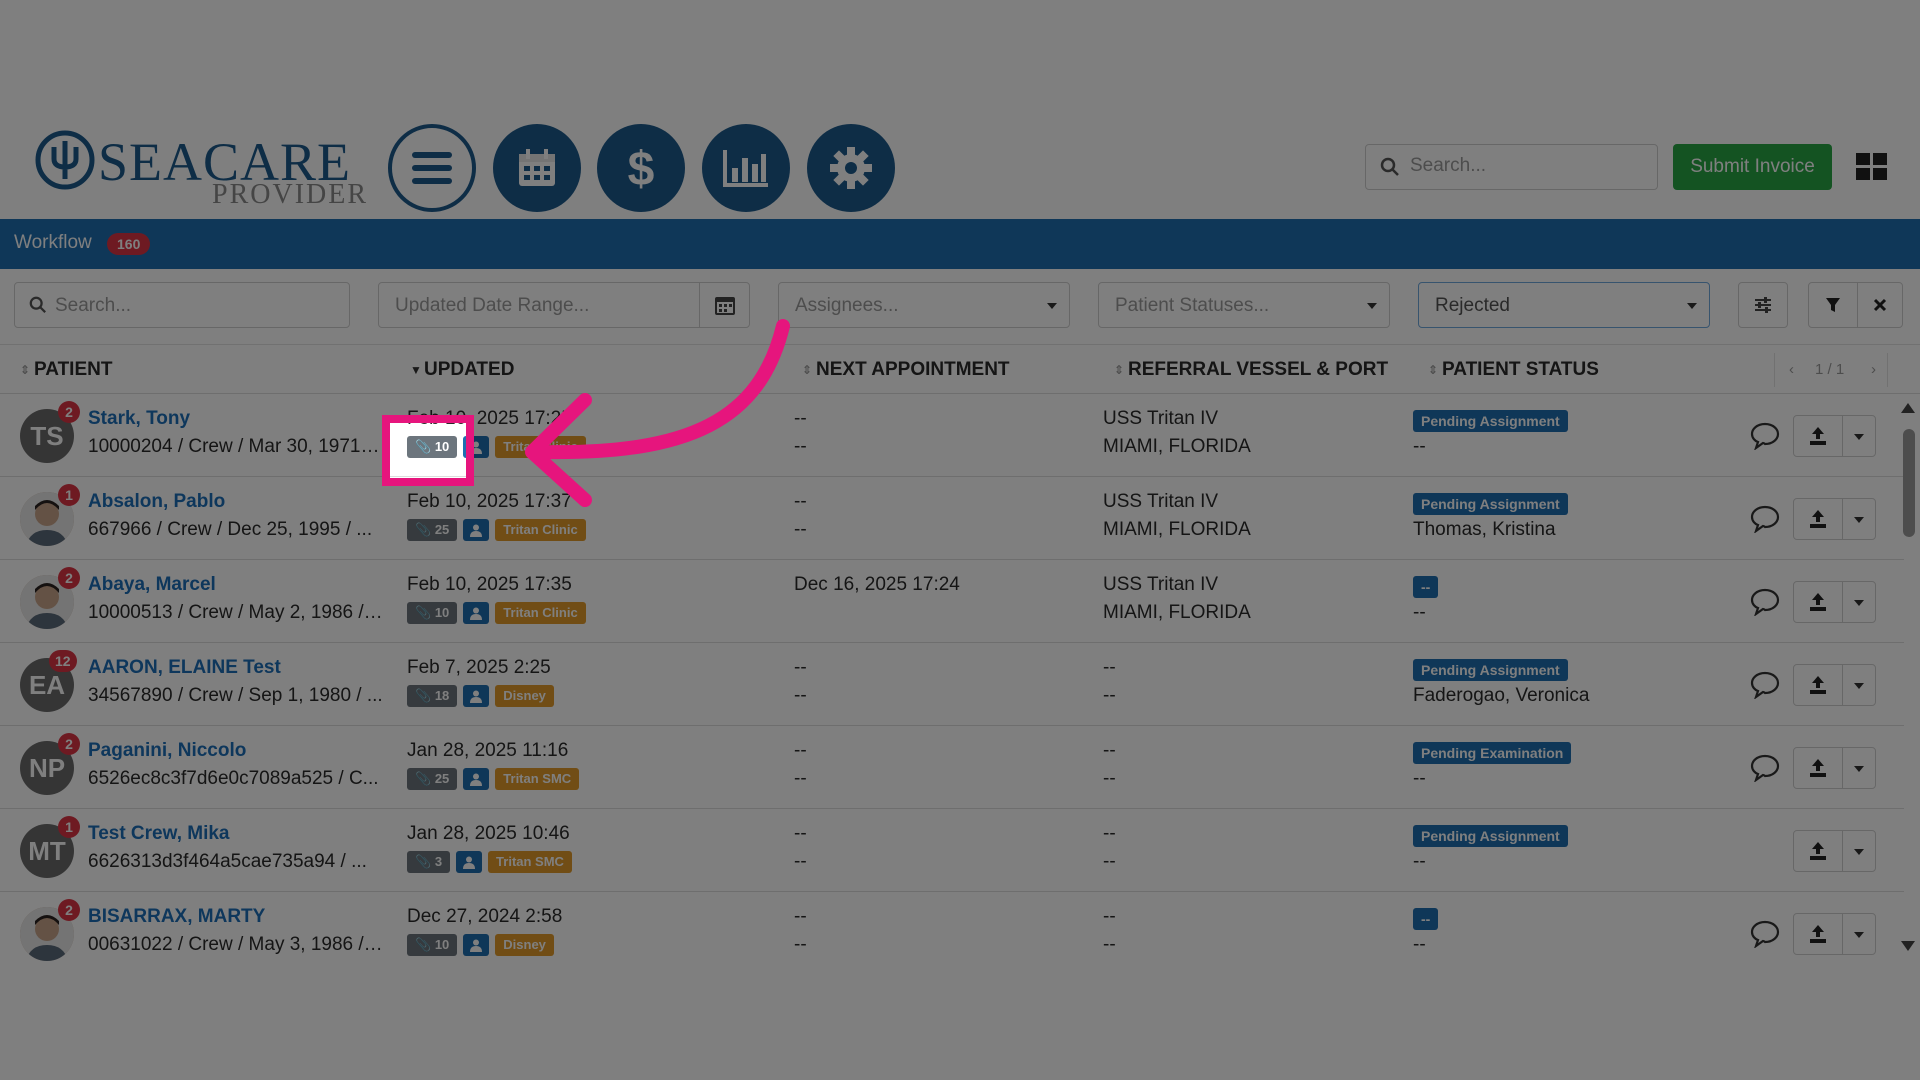 Image resolution: width=1920 pixels, height=1080 pixels. I want to click on scroll-up-arrow, so click(1908, 408).